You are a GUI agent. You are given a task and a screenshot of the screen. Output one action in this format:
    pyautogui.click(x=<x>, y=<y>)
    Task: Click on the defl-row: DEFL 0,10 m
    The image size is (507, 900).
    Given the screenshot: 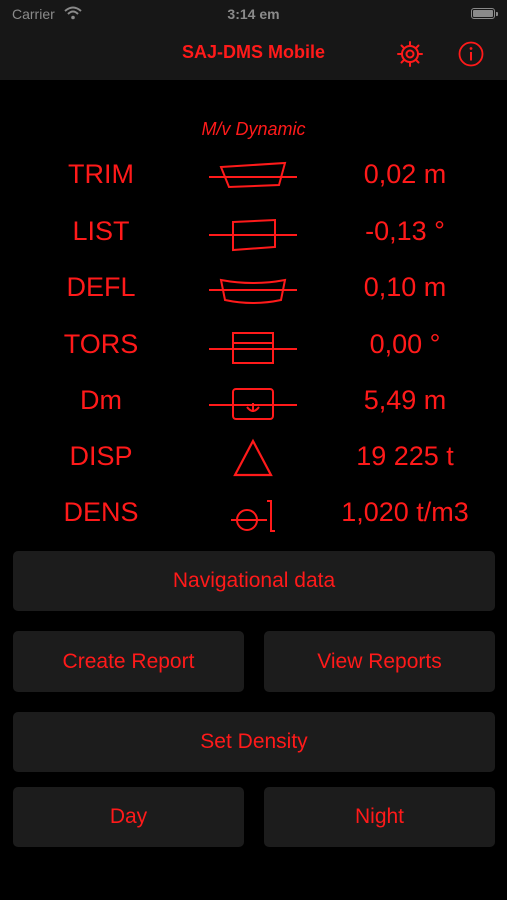 What is the action you would take?
    pyautogui.click(x=253, y=288)
    